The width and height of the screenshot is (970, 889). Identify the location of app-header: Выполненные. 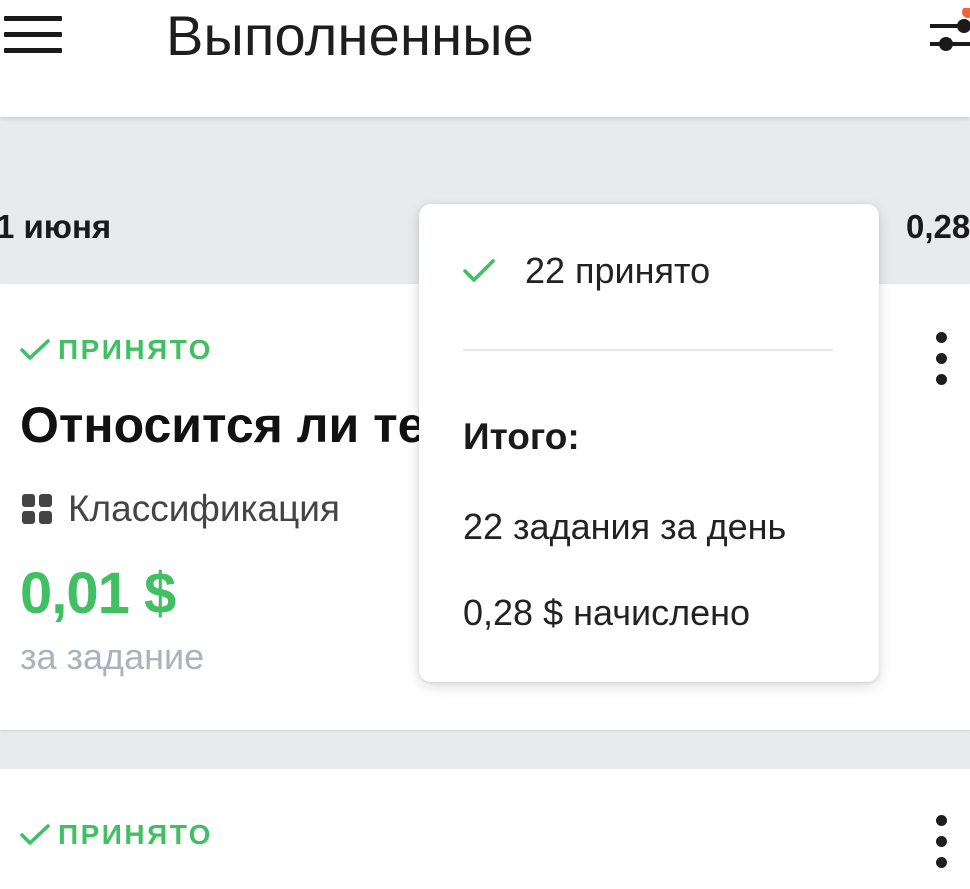
(485, 58).